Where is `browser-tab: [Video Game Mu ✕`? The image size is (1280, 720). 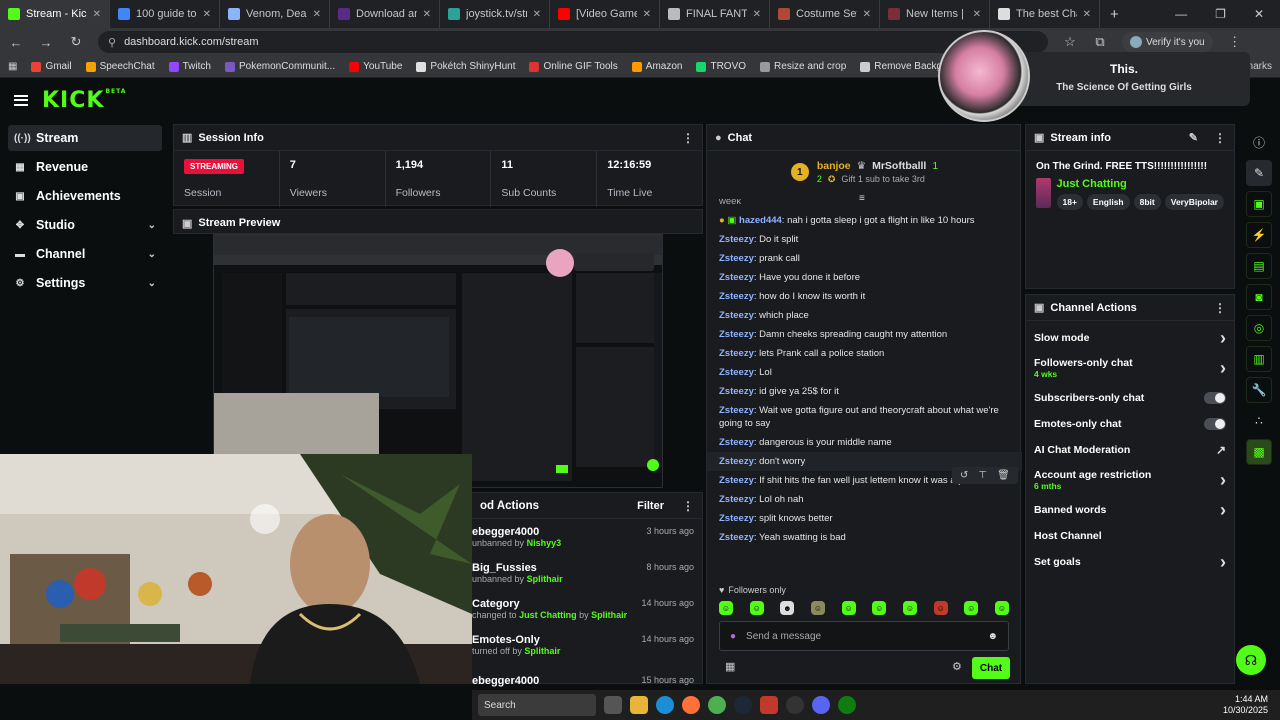
browser-tab: [Video Game Mu ✕ is located at coordinates (605, 14).